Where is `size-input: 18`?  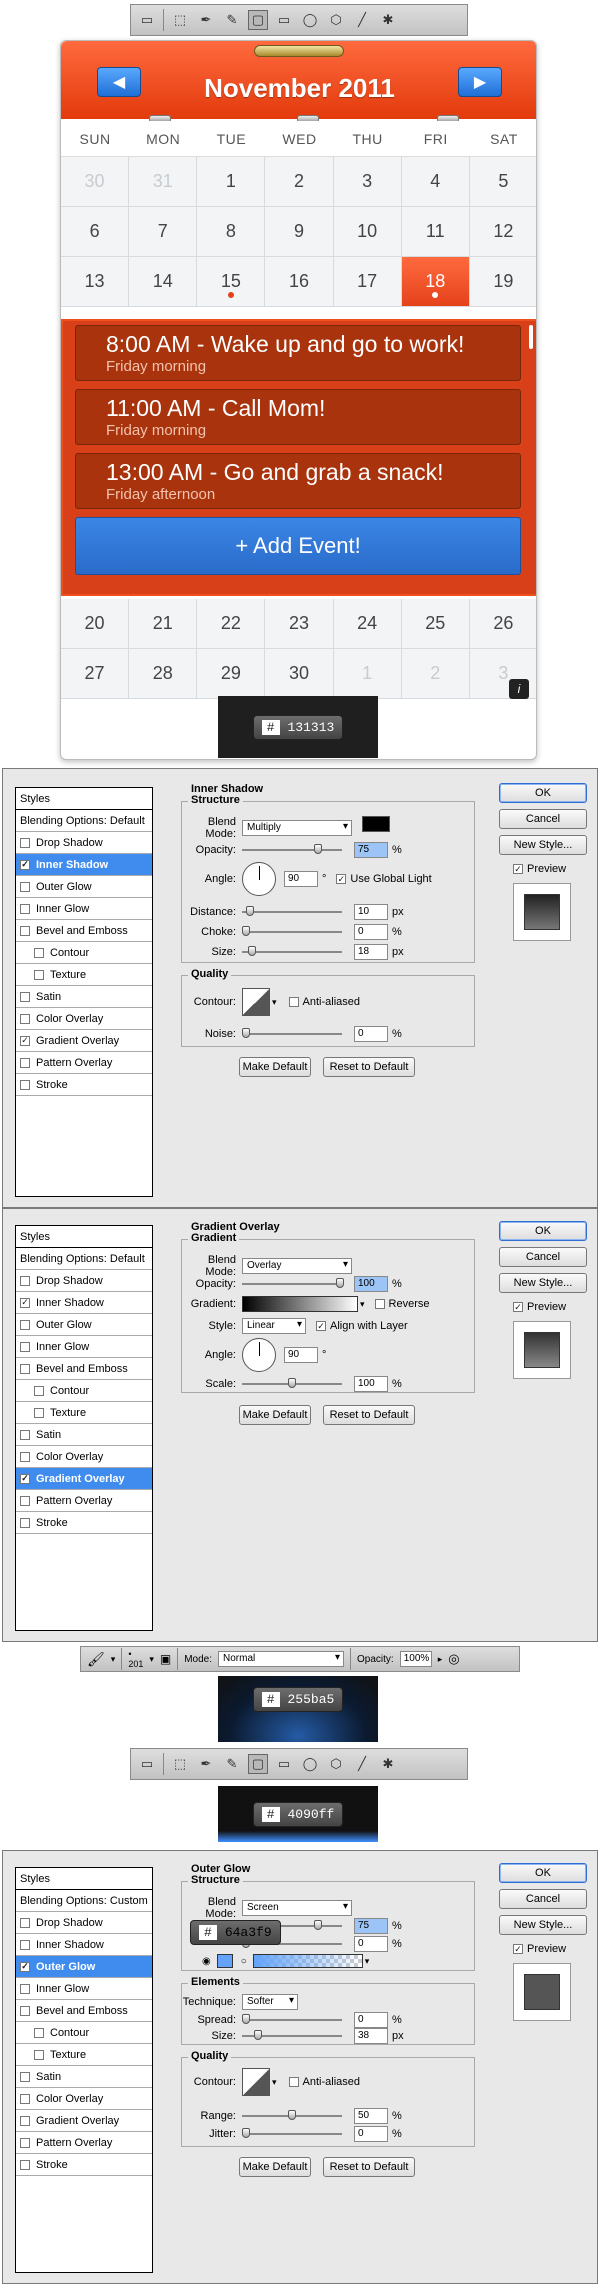
size-input: 18 is located at coordinates (371, 952).